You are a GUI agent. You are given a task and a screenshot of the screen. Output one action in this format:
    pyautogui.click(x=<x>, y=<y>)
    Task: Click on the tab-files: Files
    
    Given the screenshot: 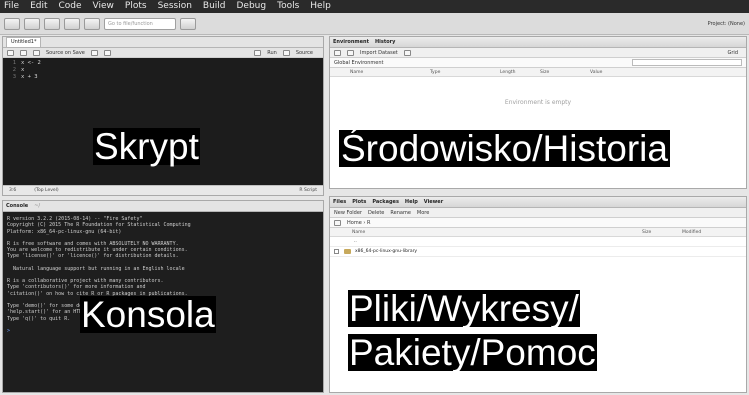 What is the action you would take?
    pyautogui.click(x=339, y=202)
    